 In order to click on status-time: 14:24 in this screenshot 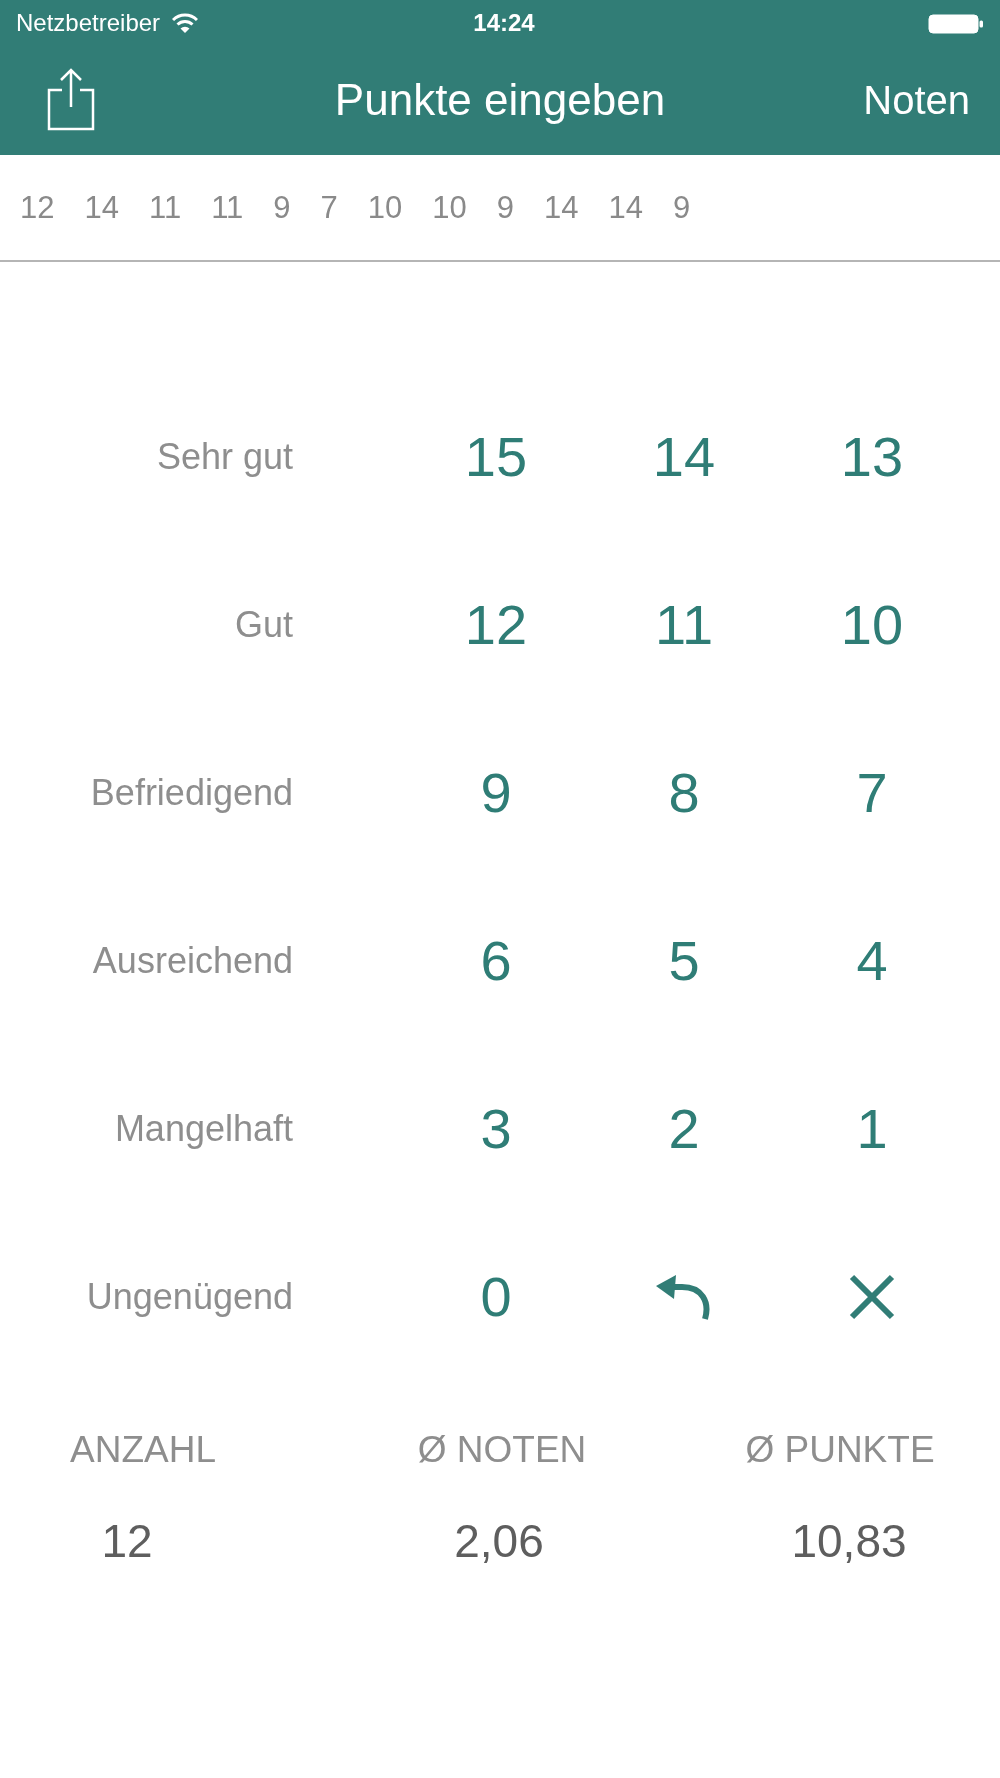, I will do `click(504, 22)`.